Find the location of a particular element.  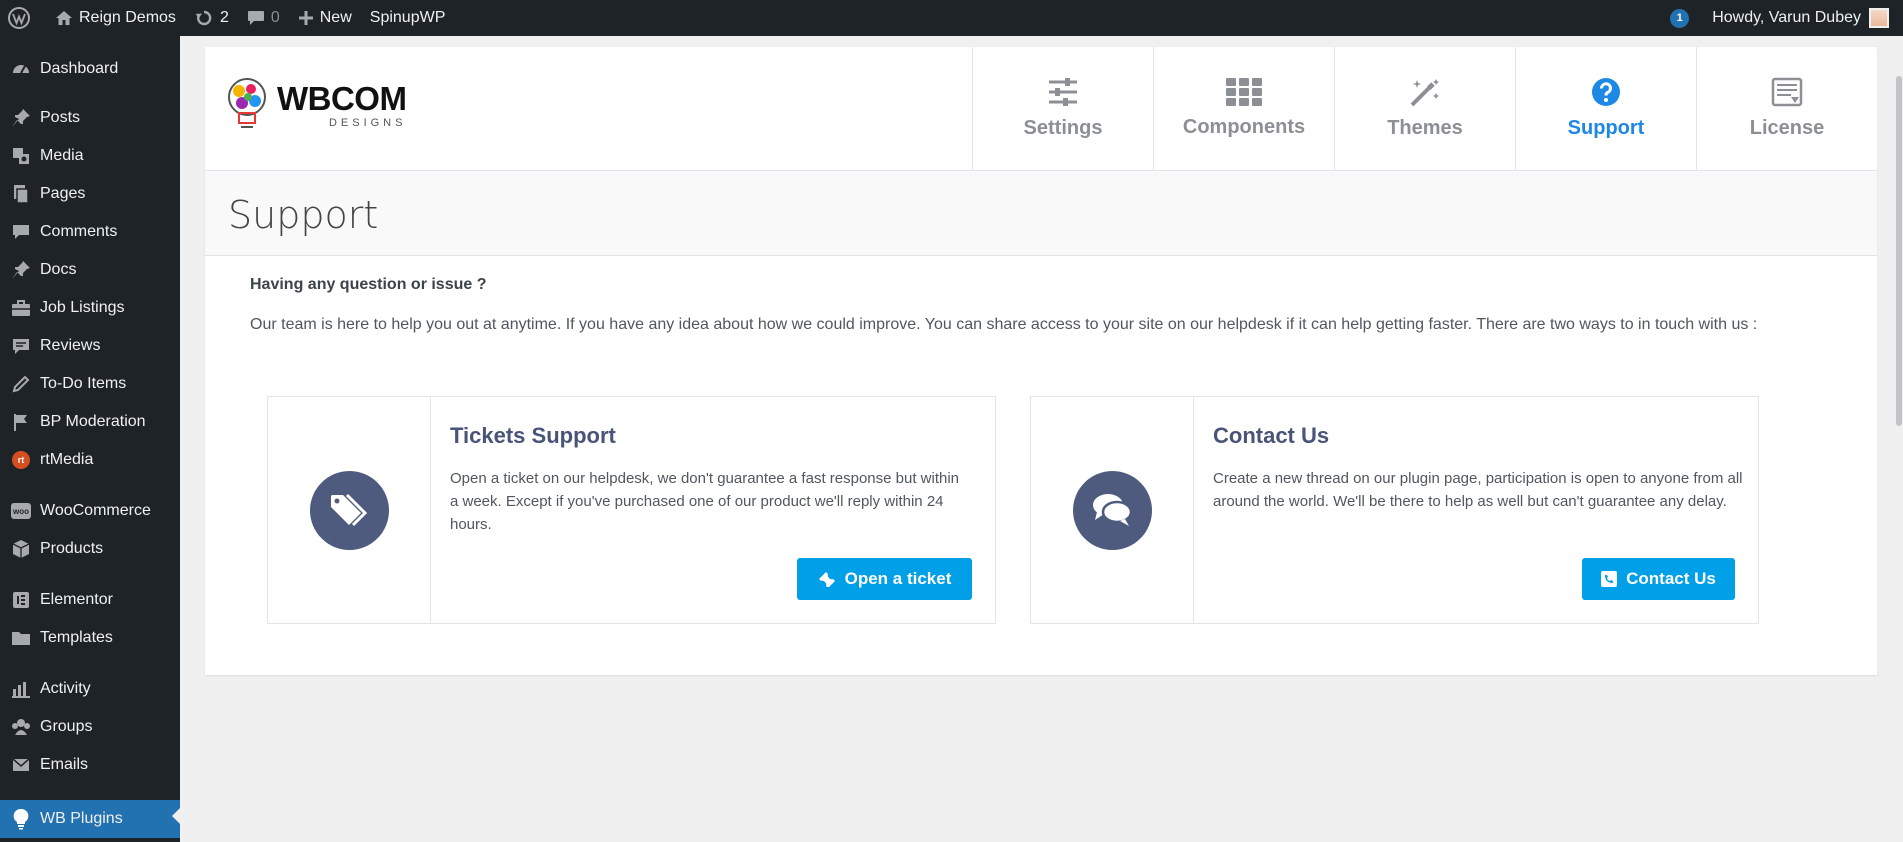

sidebar-item-woocommerce: woo WooCommerce is located at coordinates (90, 511).